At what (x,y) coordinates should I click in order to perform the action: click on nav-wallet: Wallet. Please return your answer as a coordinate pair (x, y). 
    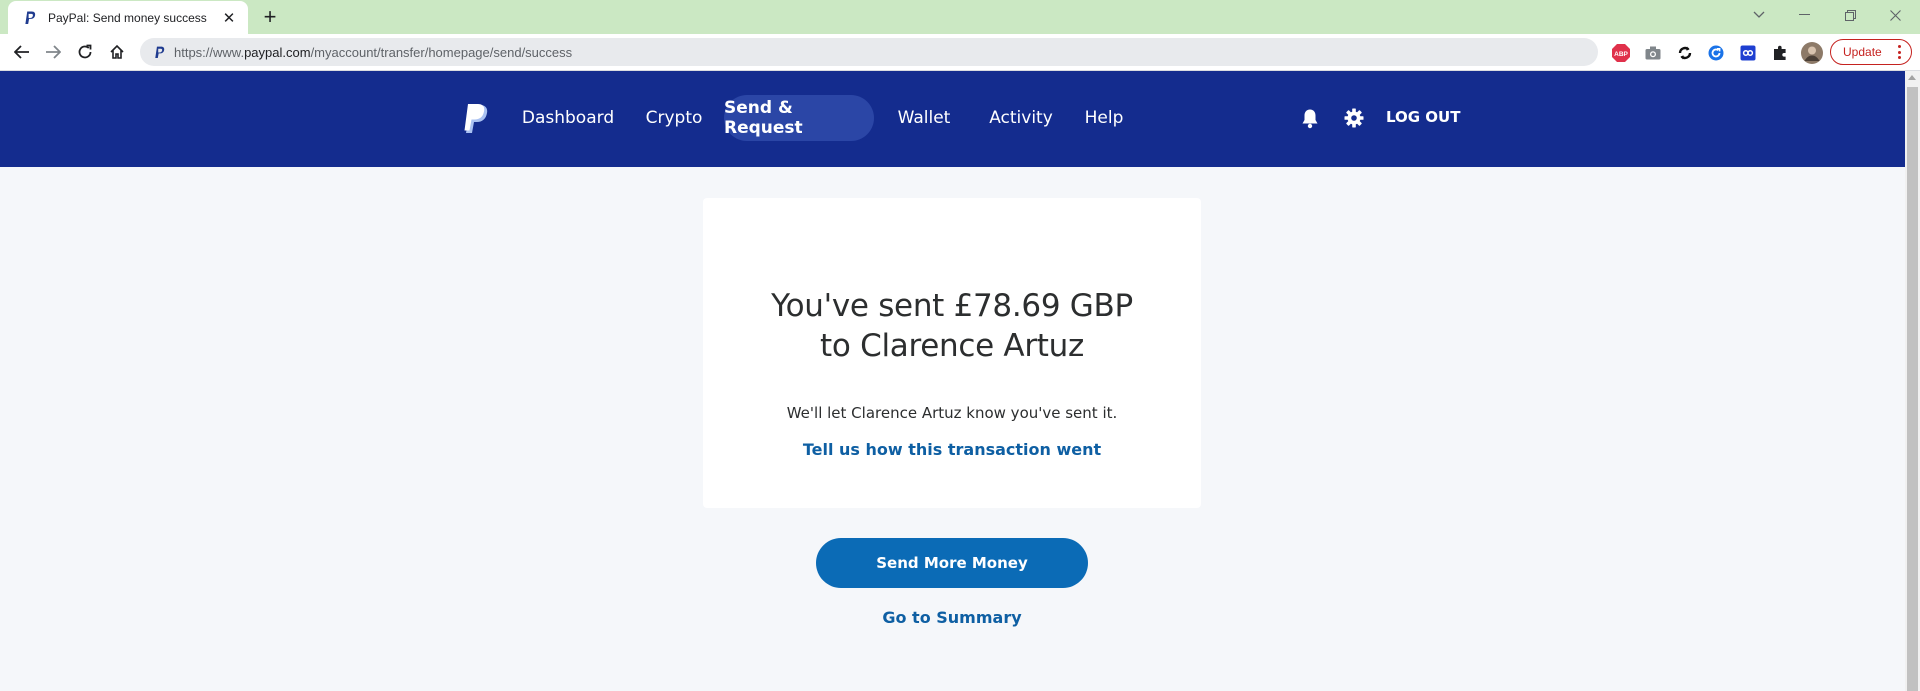
    Looking at the image, I should click on (924, 118).